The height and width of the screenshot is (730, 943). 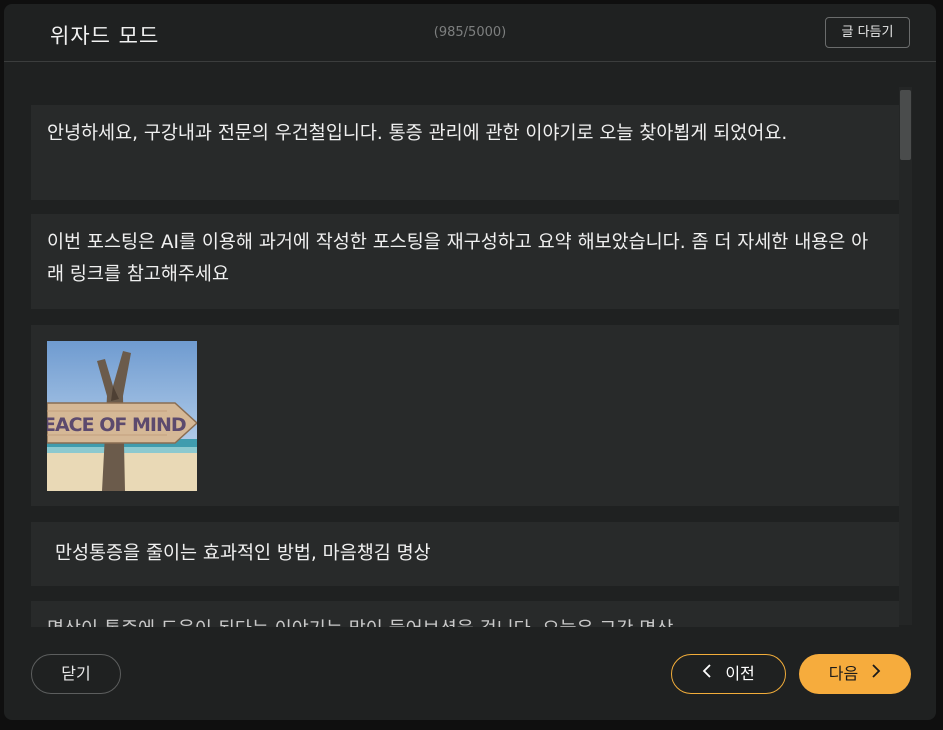 I want to click on previous-button: 이전, so click(x=728, y=674).